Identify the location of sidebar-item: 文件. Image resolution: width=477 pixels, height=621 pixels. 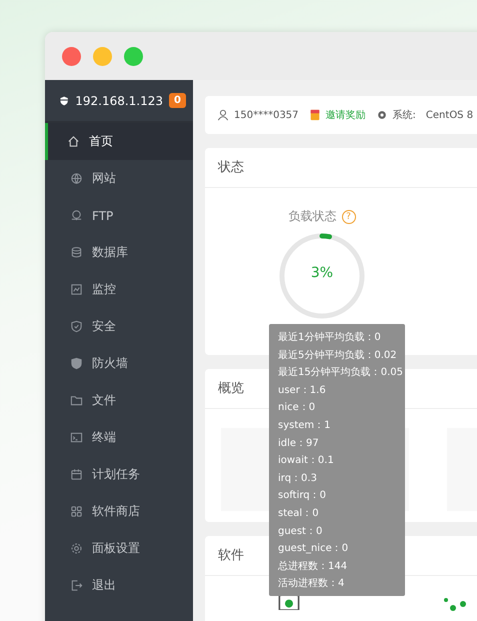
(119, 400).